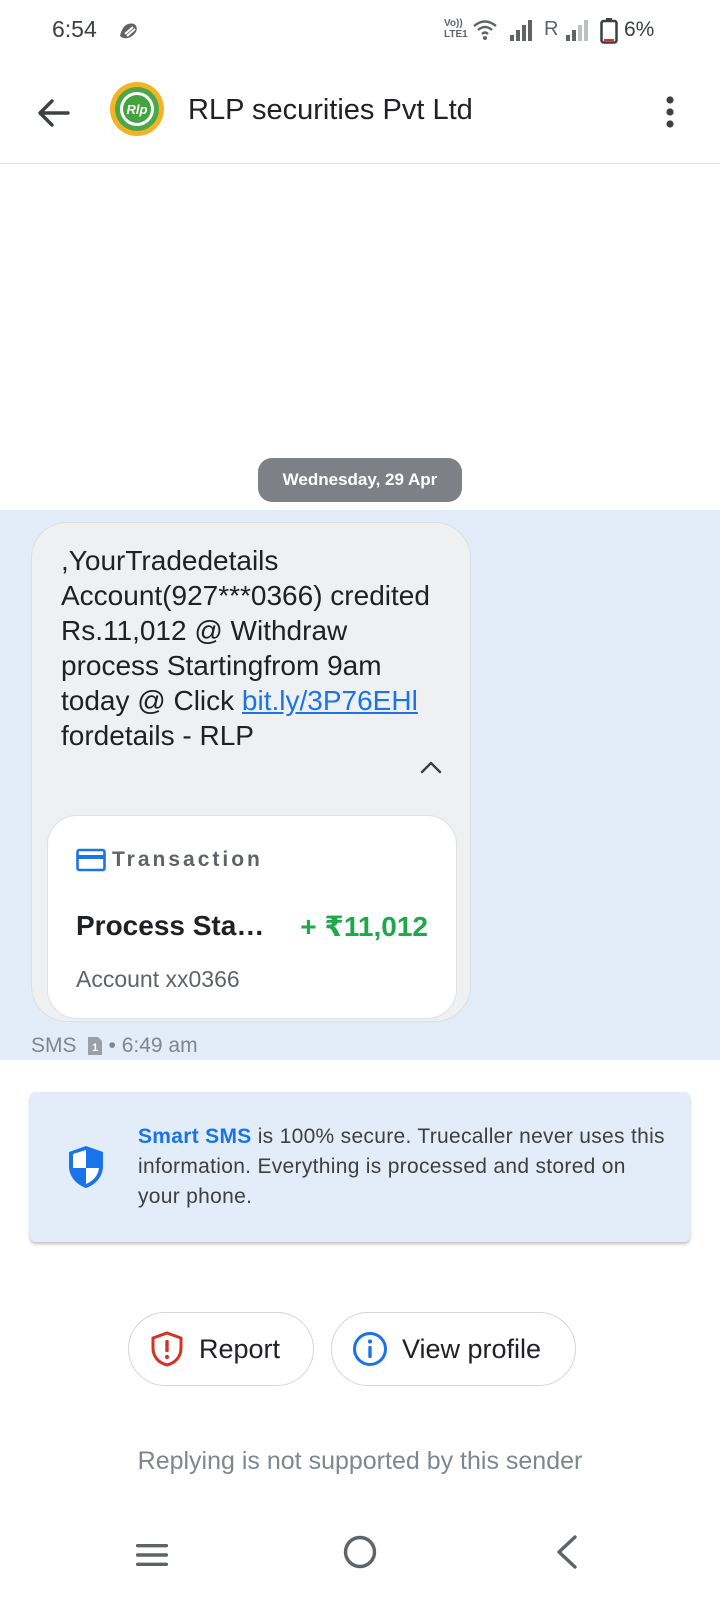  I want to click on chevron-up-icon, so click(431, 767).